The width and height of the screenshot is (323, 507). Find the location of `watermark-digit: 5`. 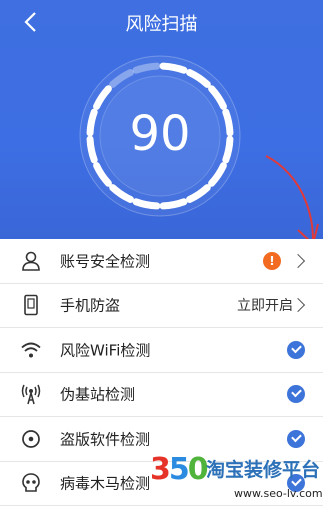

watermark-digit: 5 is located at coordinates (179, 469).